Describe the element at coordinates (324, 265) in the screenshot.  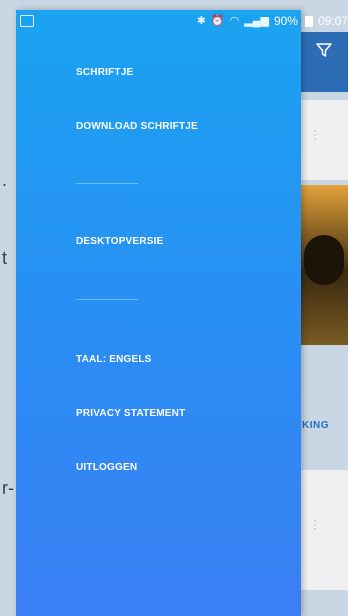
I see `feed-card-image` at that location.